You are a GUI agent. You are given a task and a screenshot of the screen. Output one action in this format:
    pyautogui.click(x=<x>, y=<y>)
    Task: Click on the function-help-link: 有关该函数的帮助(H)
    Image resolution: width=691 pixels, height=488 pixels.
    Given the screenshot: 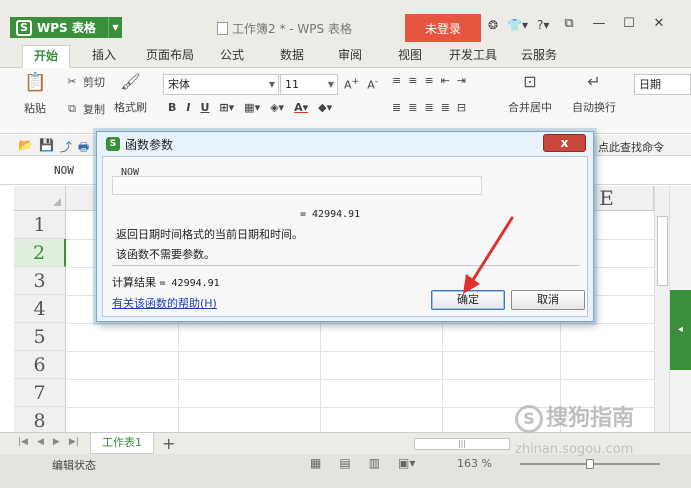 What is the action you would take?
    pyautogui.click(x=164, y=303)
    